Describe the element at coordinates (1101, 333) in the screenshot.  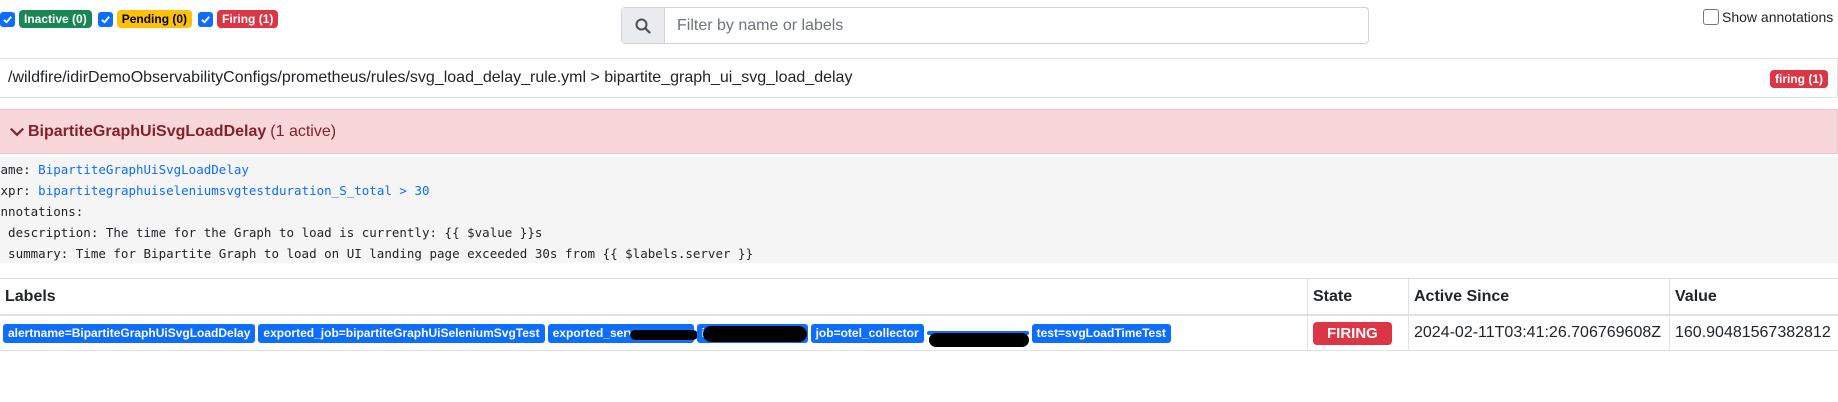
I see `label-badge-test: test=svgLoadTimeTest` at that location.